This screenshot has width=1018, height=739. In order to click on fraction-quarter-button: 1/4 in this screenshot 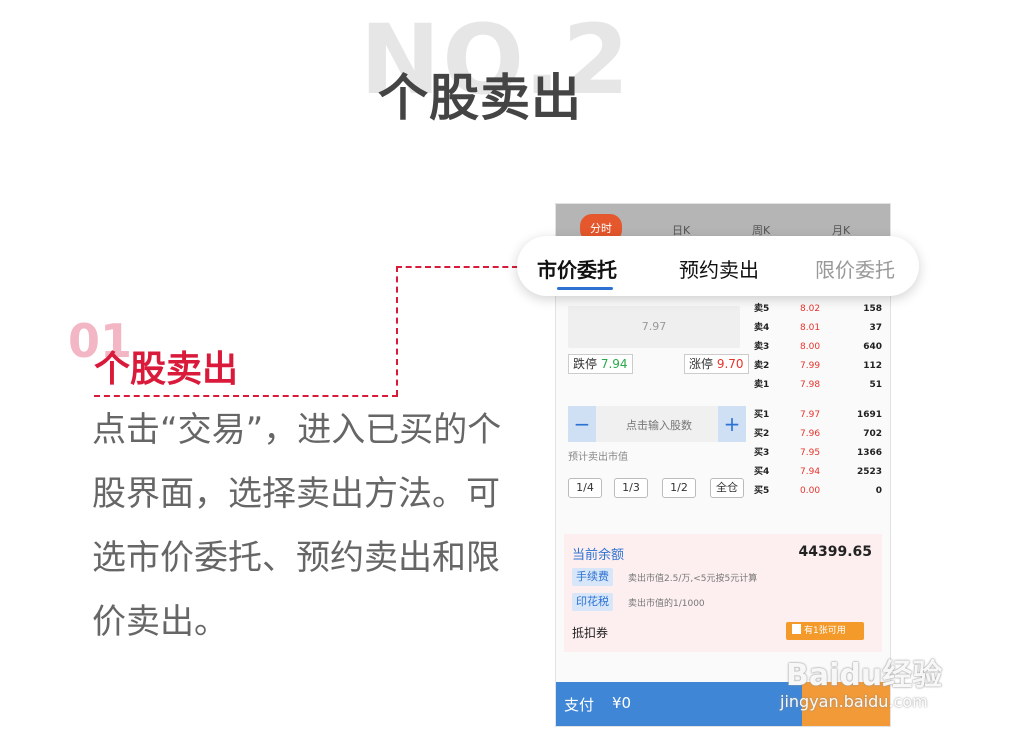, I will do `click(585, 488)`.